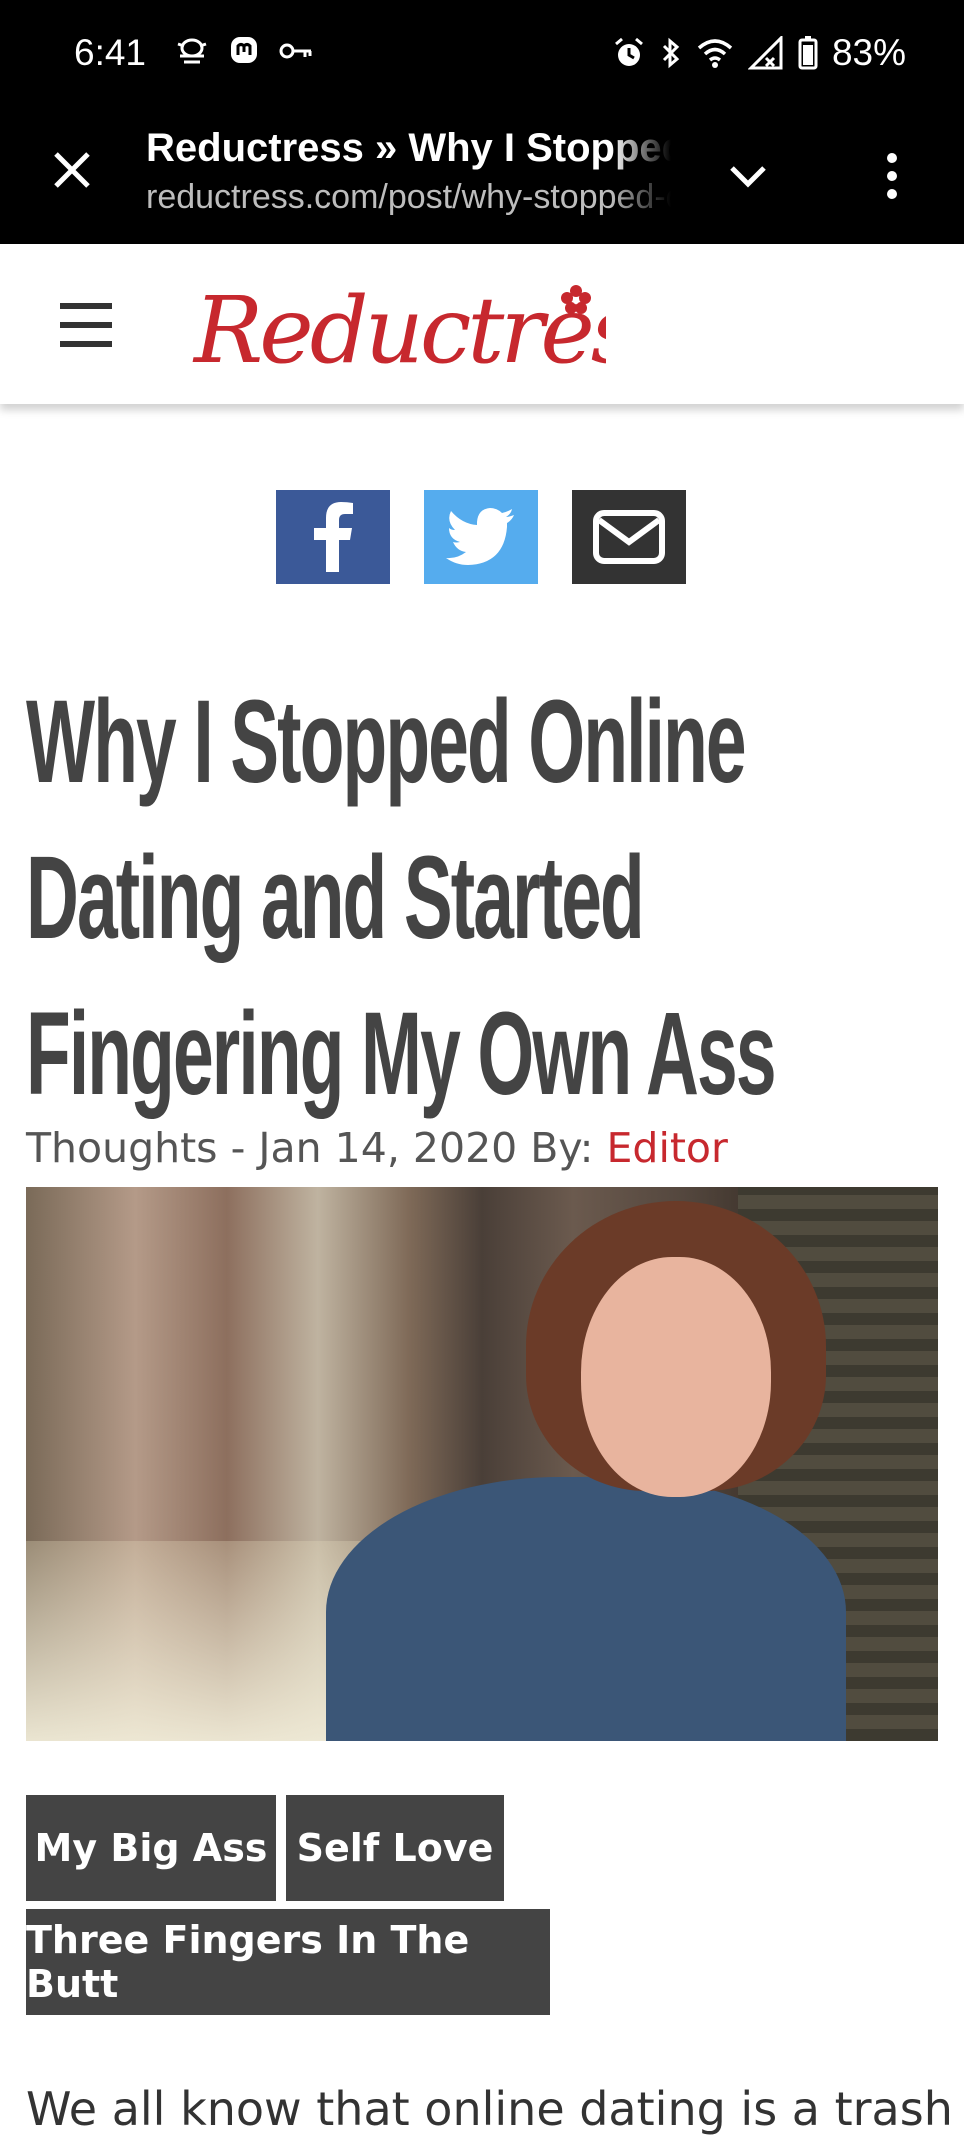 This screenshot has width=964, height=2152. I want to click on facebook-share-button, so click(333, 537).